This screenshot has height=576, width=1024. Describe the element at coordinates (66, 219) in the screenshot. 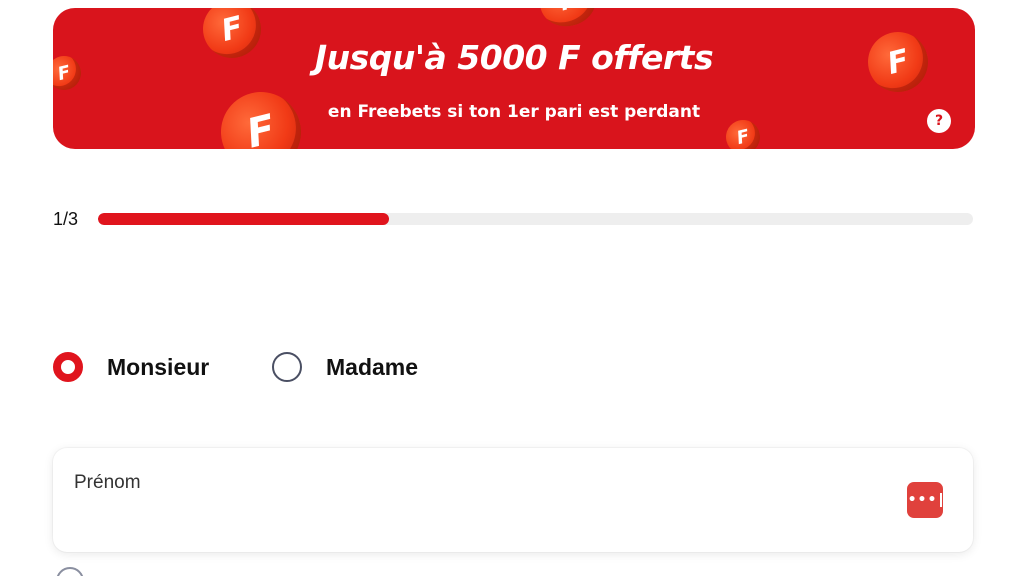

I see `step-indicator: 1/3` at that location.